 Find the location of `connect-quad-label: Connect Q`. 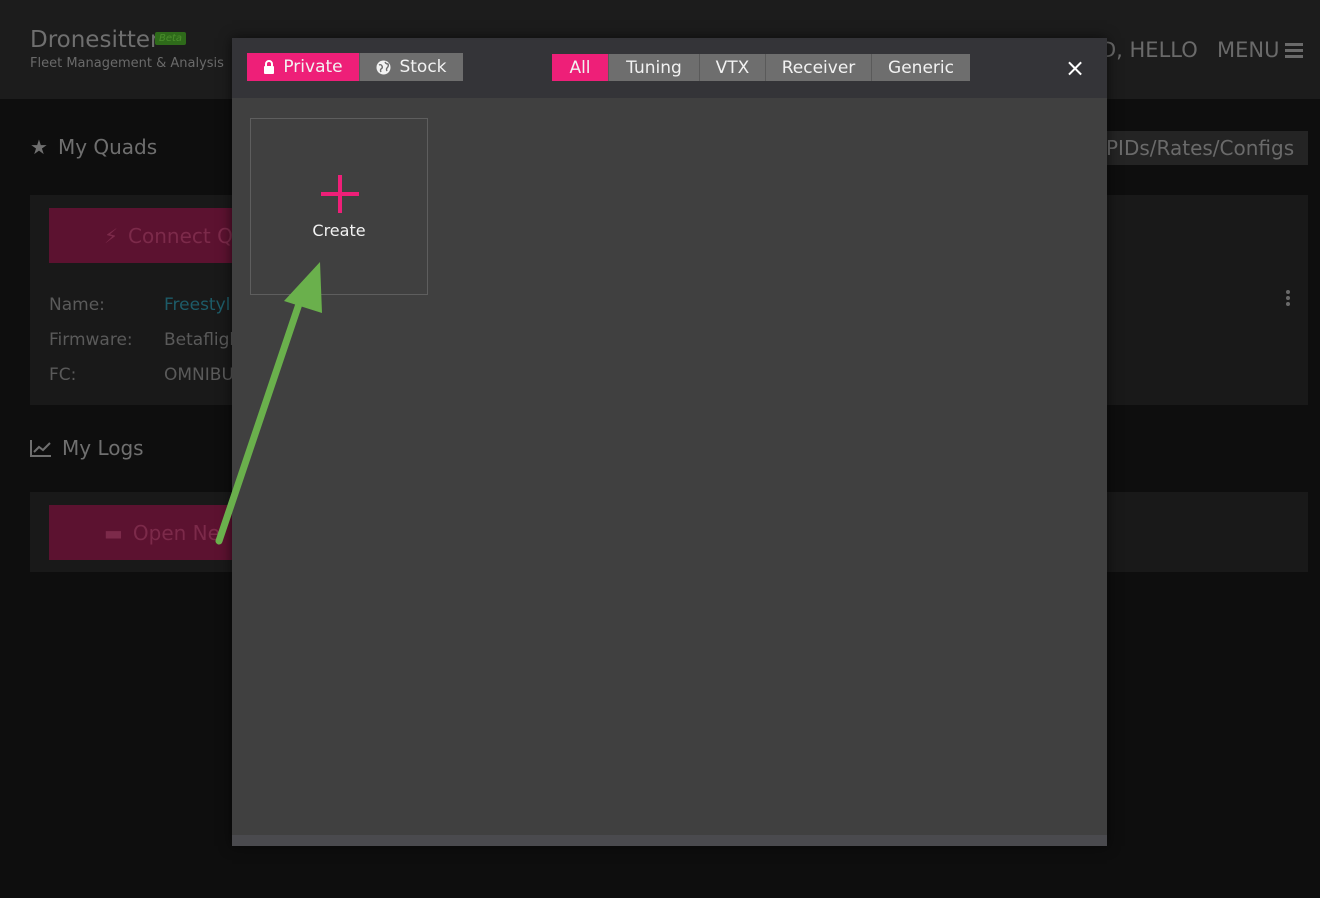

connect-quad-label: Connect Q is located at coordinates (180, 235).